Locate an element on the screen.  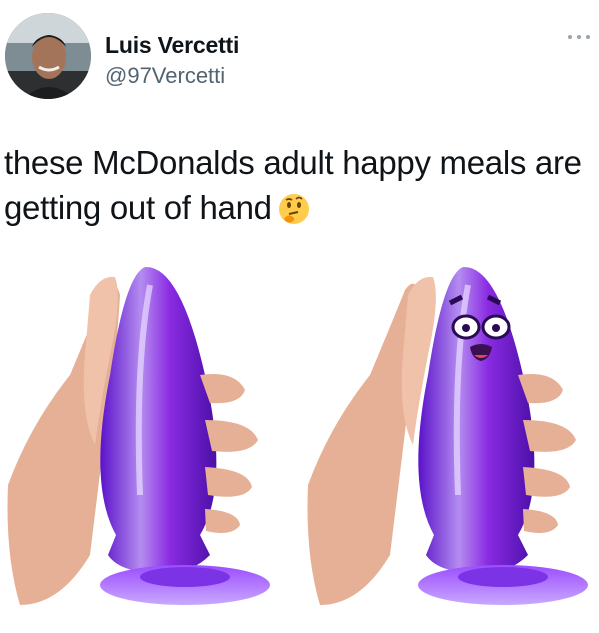
author-name: Luis Vercetti is located at coordinates (172, 45).